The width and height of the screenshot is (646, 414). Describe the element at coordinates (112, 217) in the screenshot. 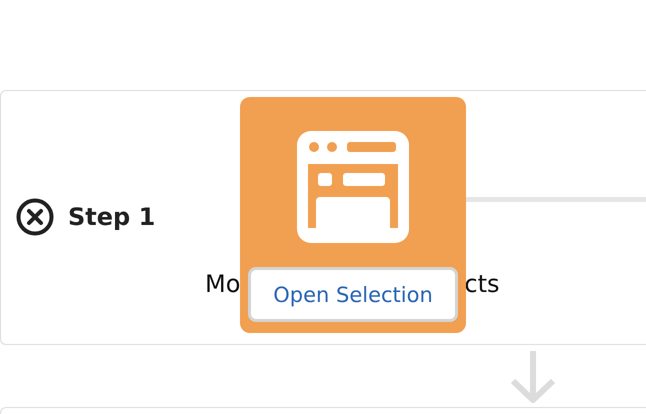

I see `step-title: Step 1` at that location.